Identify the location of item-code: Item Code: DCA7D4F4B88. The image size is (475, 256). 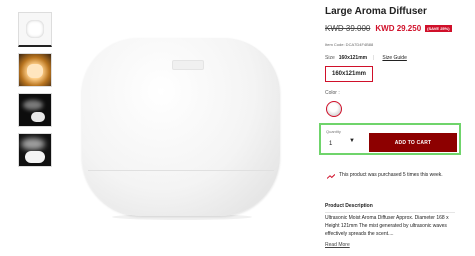
(349, 44).